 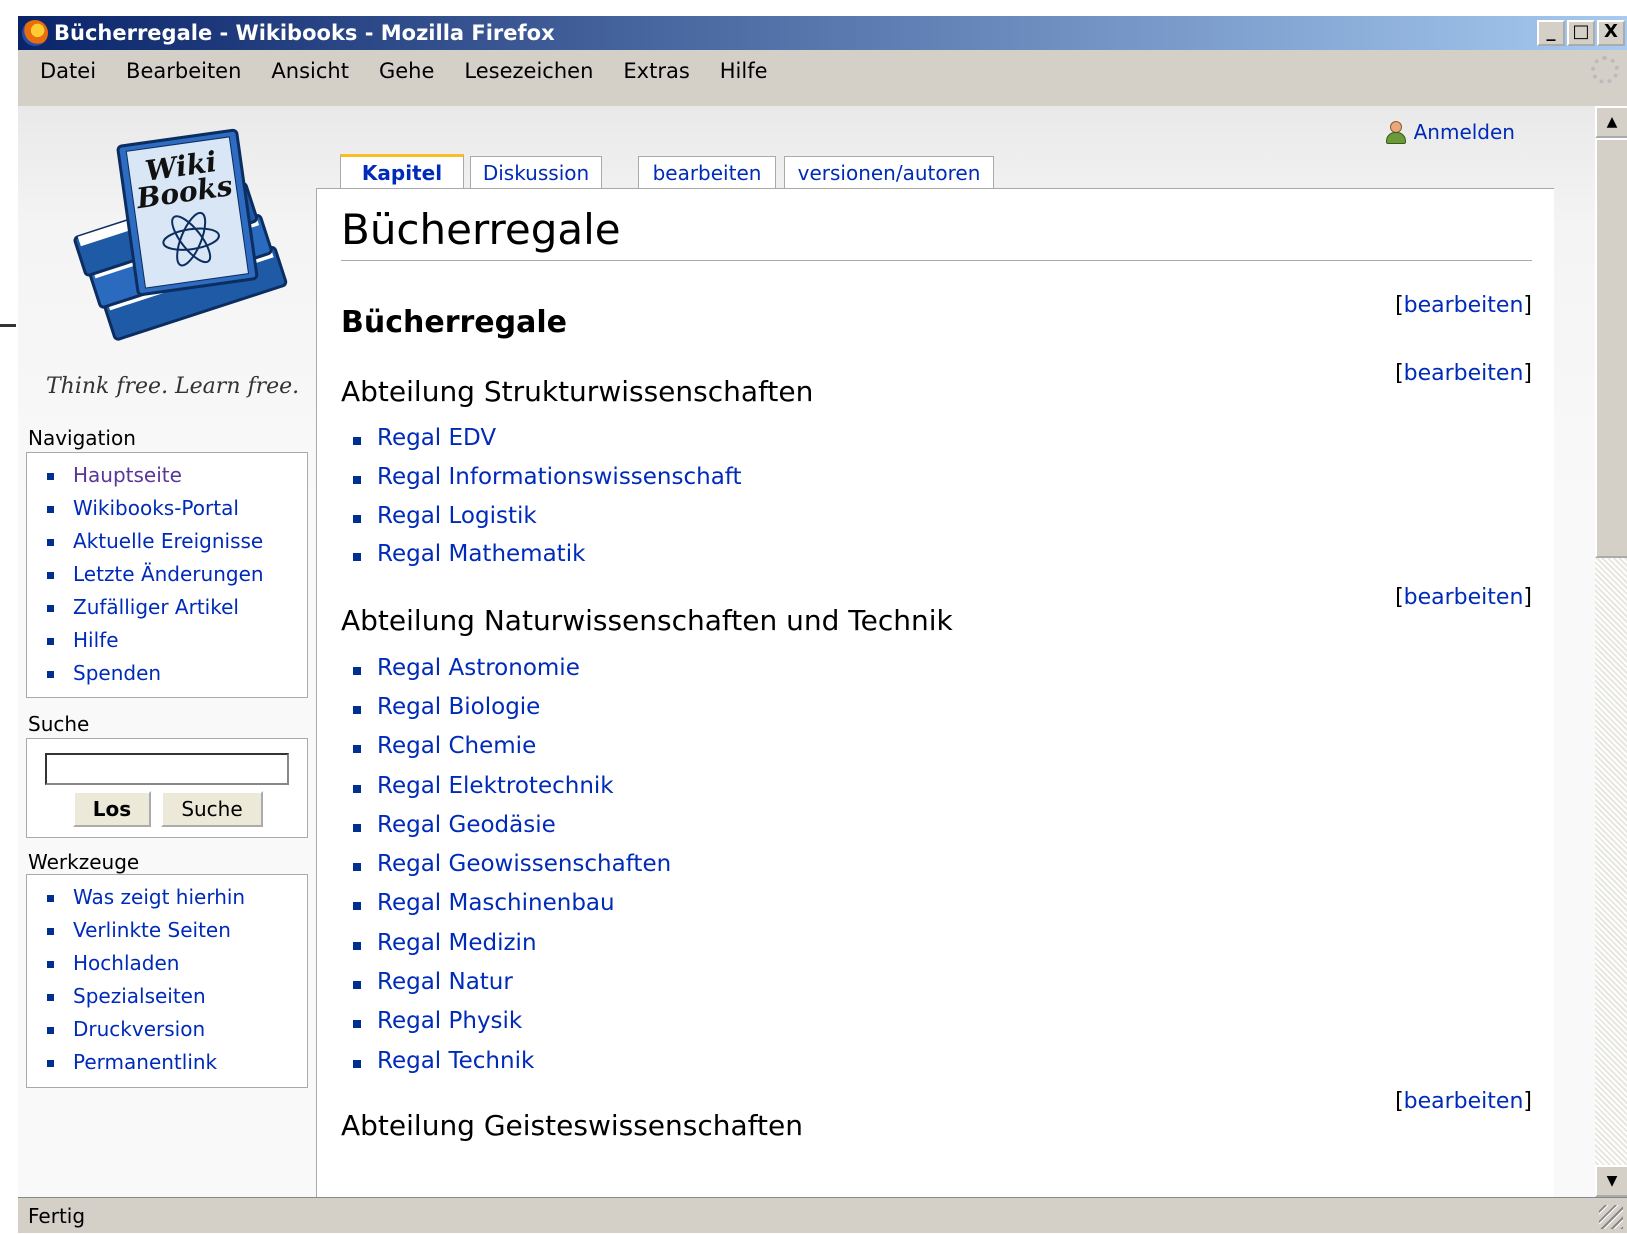 I want to click on login-link: Anmelden, so click(x=1449, y=132).